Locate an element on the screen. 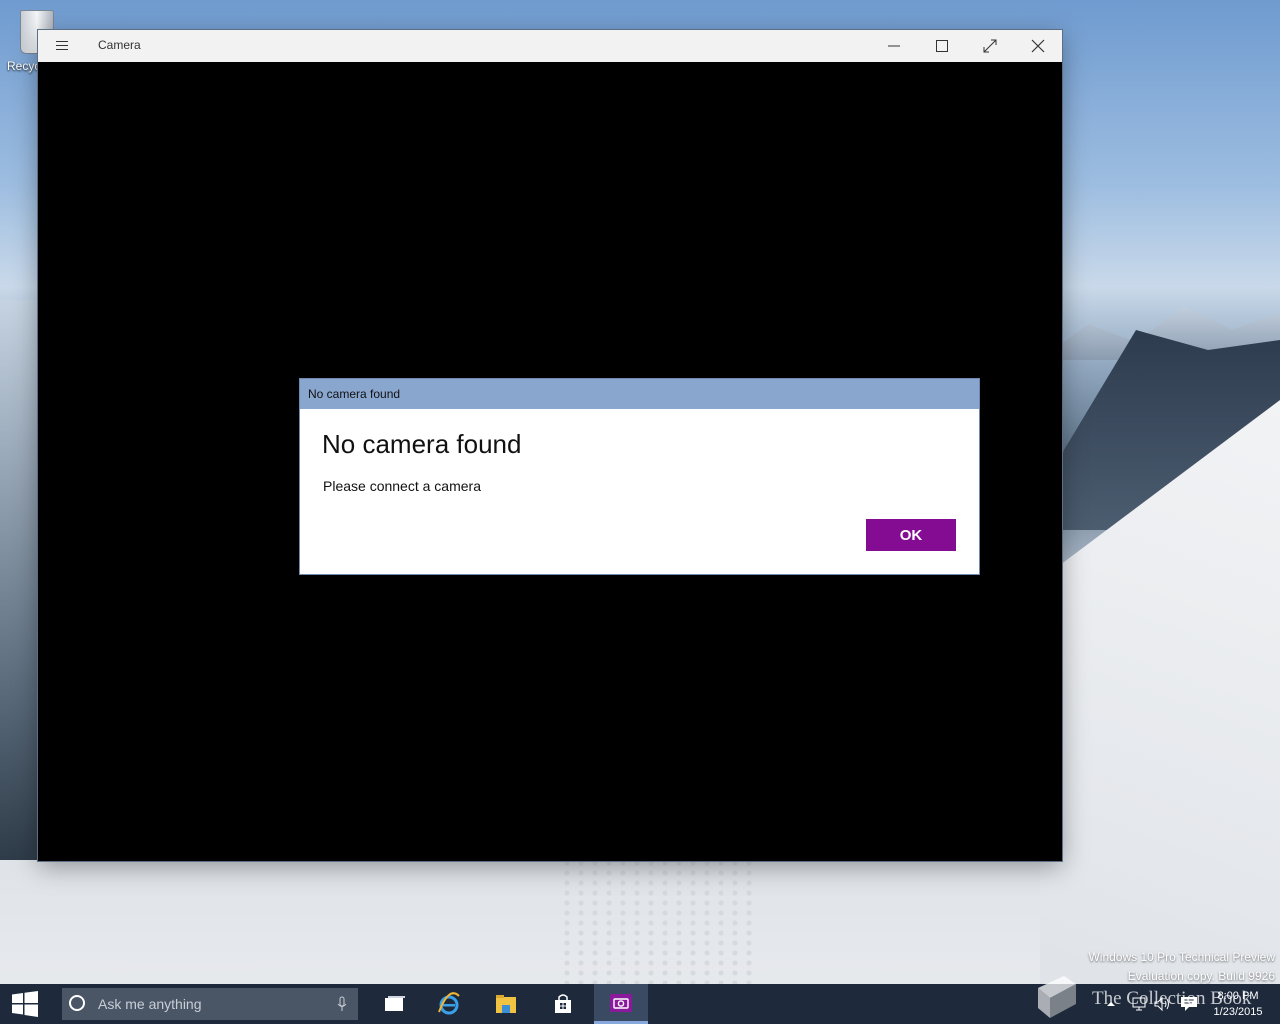 This screenshot has height=1024, width=1280. task-view-icon is located at coordinates (395, 1003).